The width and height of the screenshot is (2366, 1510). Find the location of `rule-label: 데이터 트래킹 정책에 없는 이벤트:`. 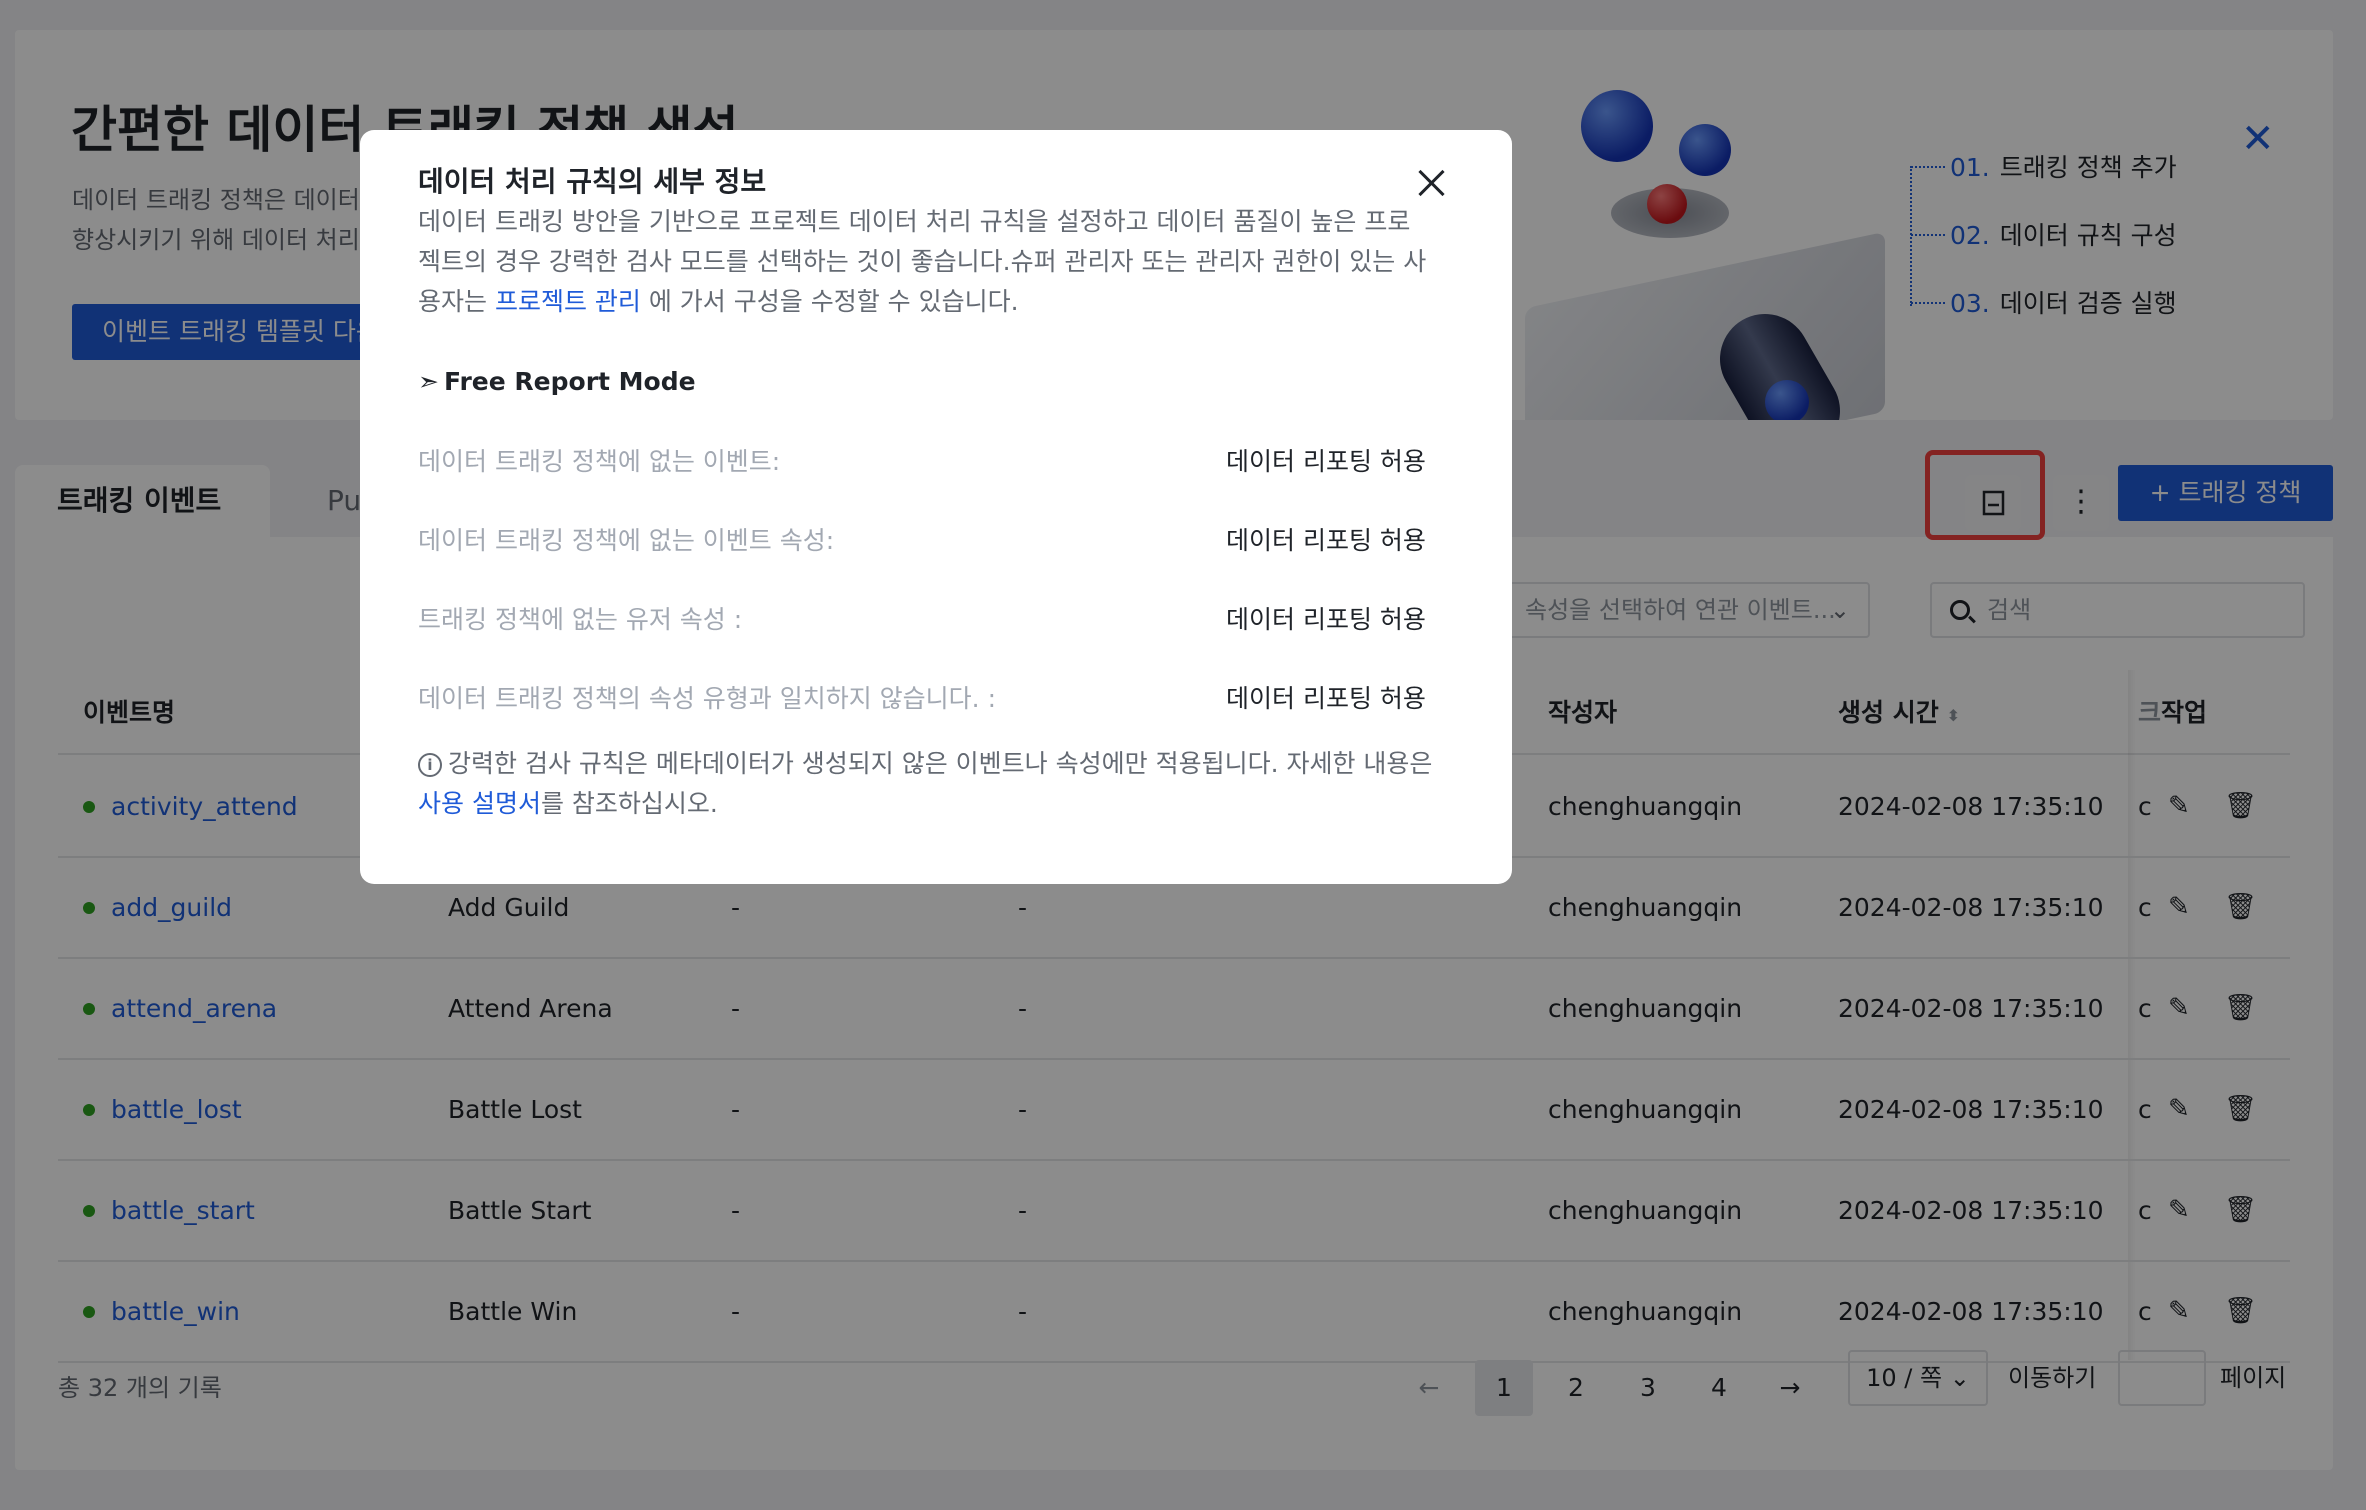

rule-label: 데이터 트래킹 정책에 없는 이벤트: is located at coordinates (599, 461).